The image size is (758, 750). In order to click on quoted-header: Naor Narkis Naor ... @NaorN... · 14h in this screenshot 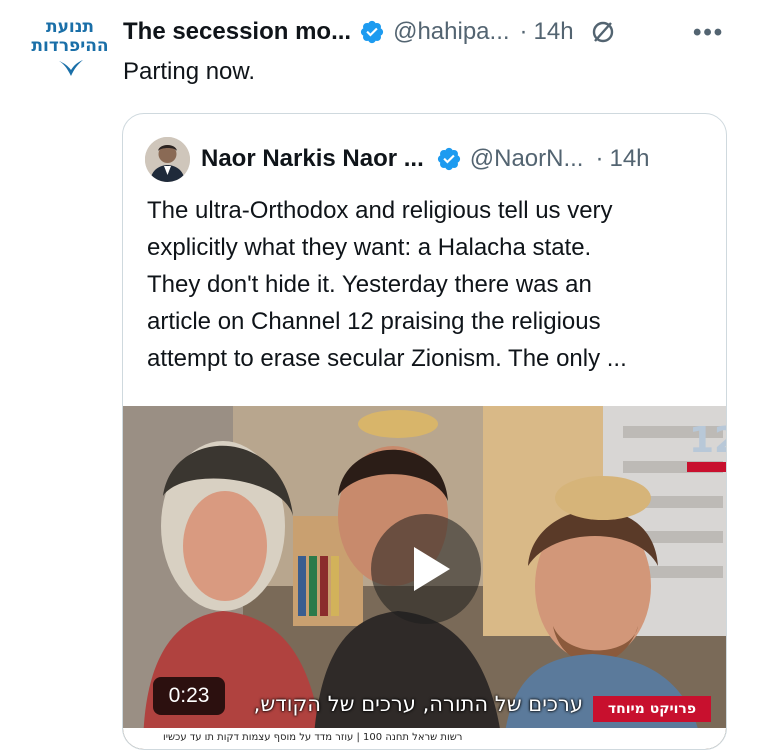, I will do `click(425, 159)`.